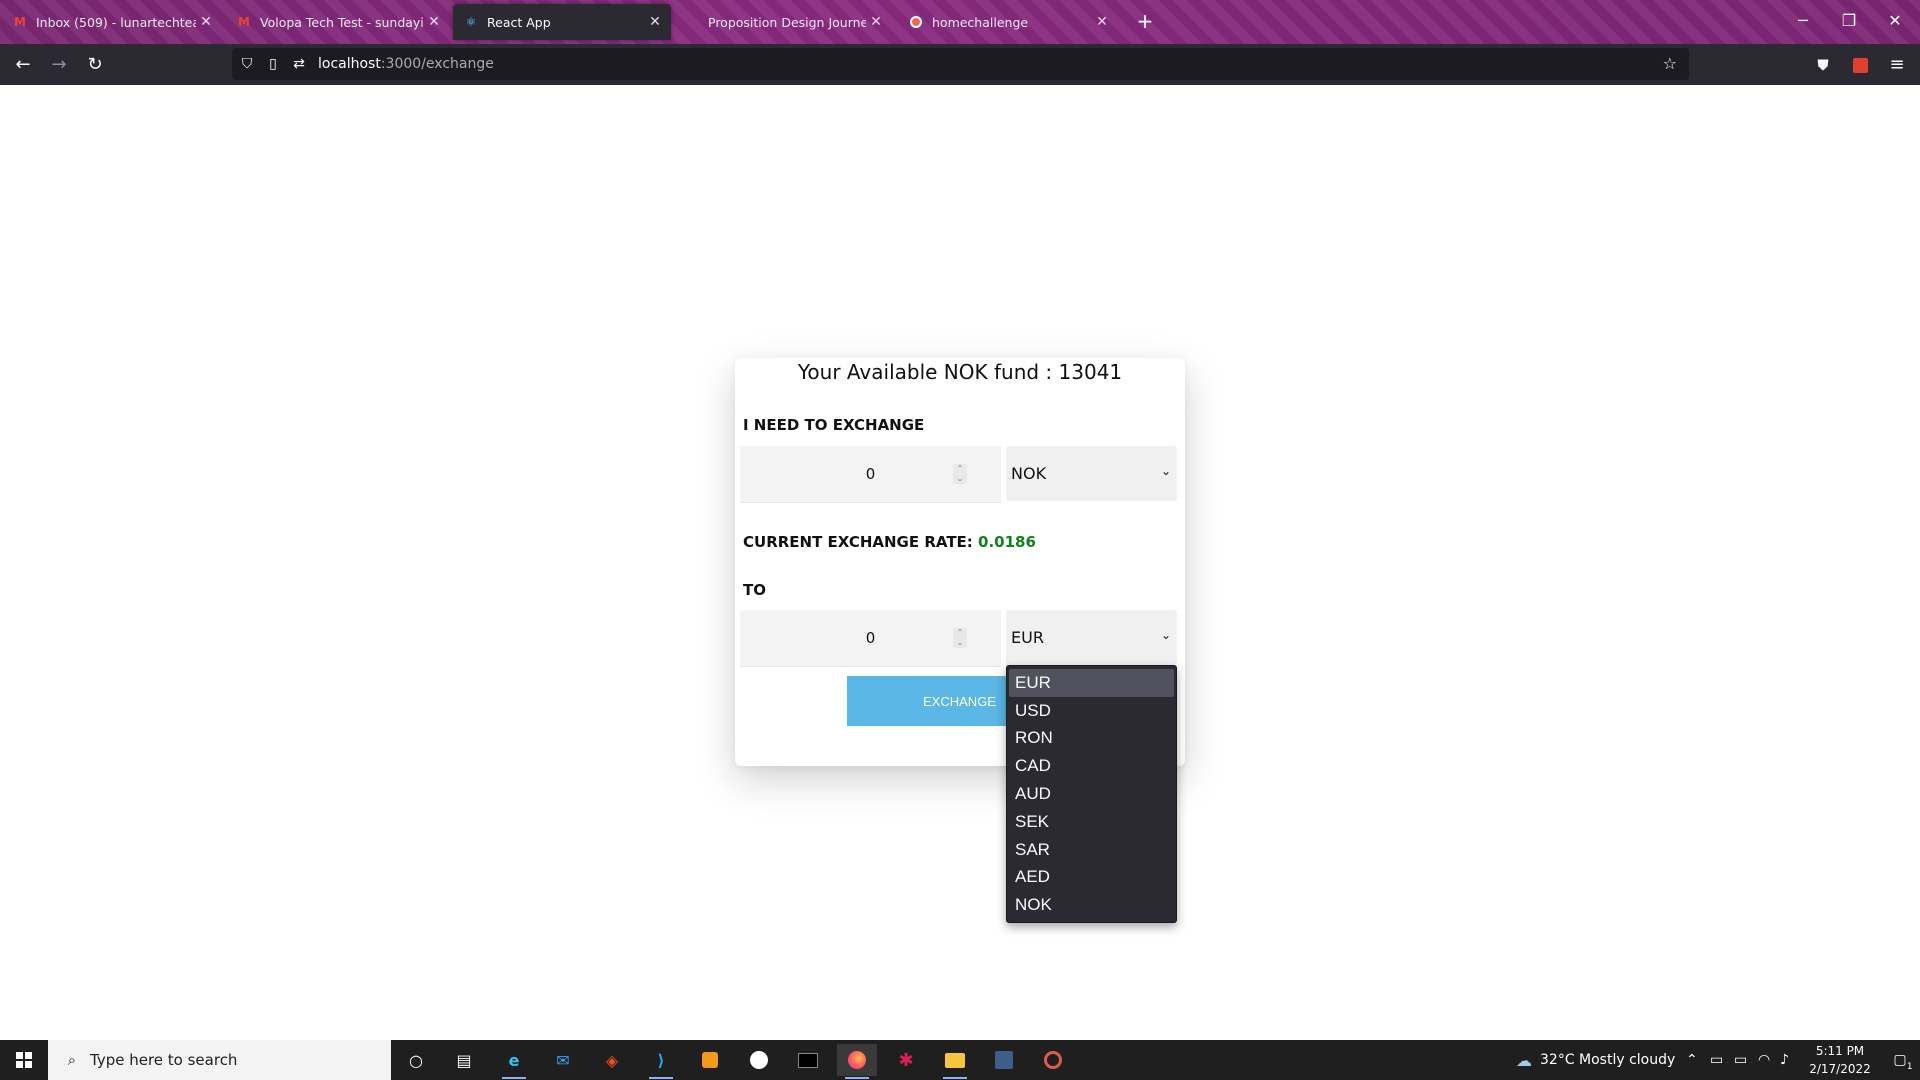 The image size is (1920, 1080). Describe the element at coordinates (1784, 1060) in the screenshot. I see `volume-icon: ♪` at that location.